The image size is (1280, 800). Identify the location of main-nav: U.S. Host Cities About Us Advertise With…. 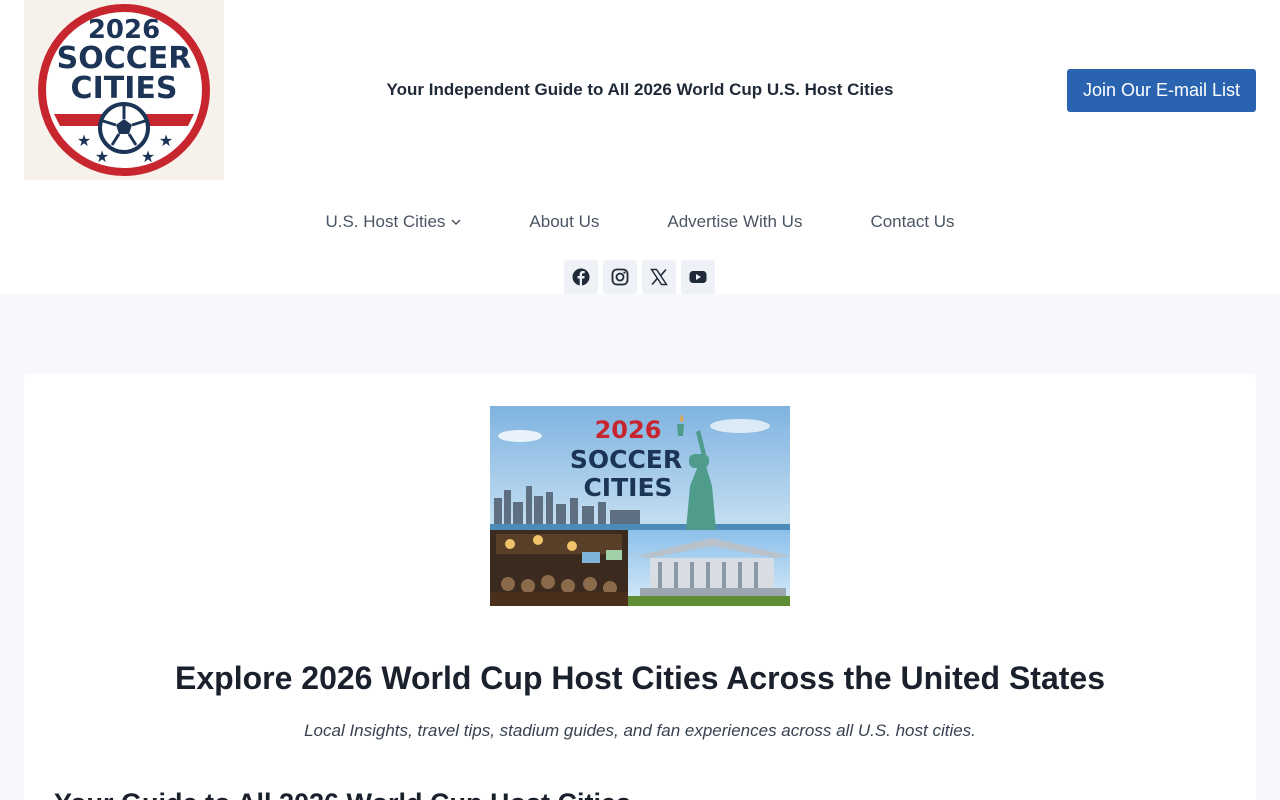
(640, 222).